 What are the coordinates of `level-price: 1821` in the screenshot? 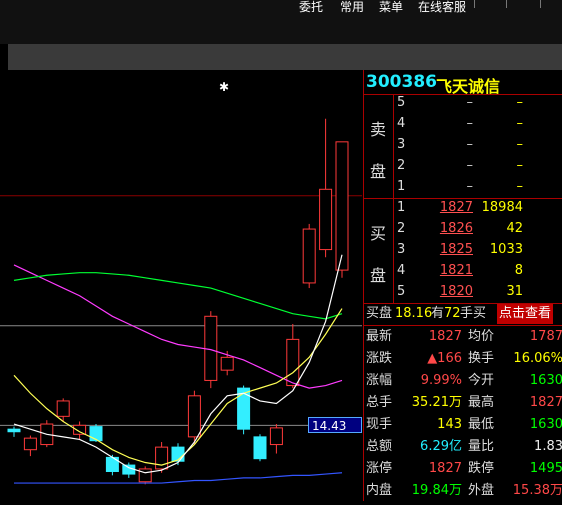 It's located at (456, 270).